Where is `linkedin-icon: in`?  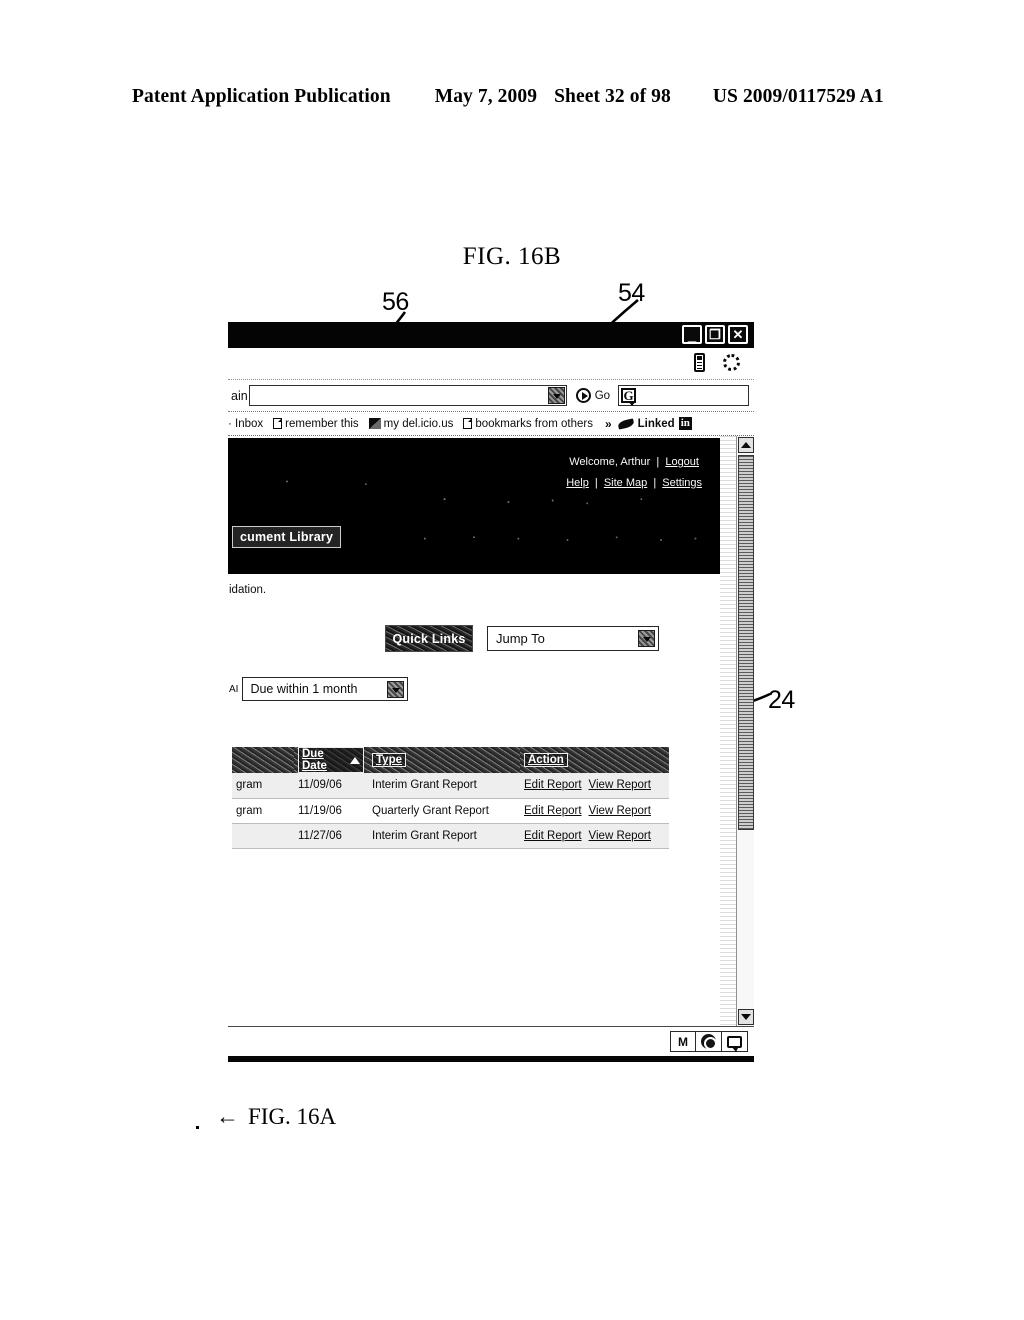
linkedin-icon: in is located at coordinates (685, 423).